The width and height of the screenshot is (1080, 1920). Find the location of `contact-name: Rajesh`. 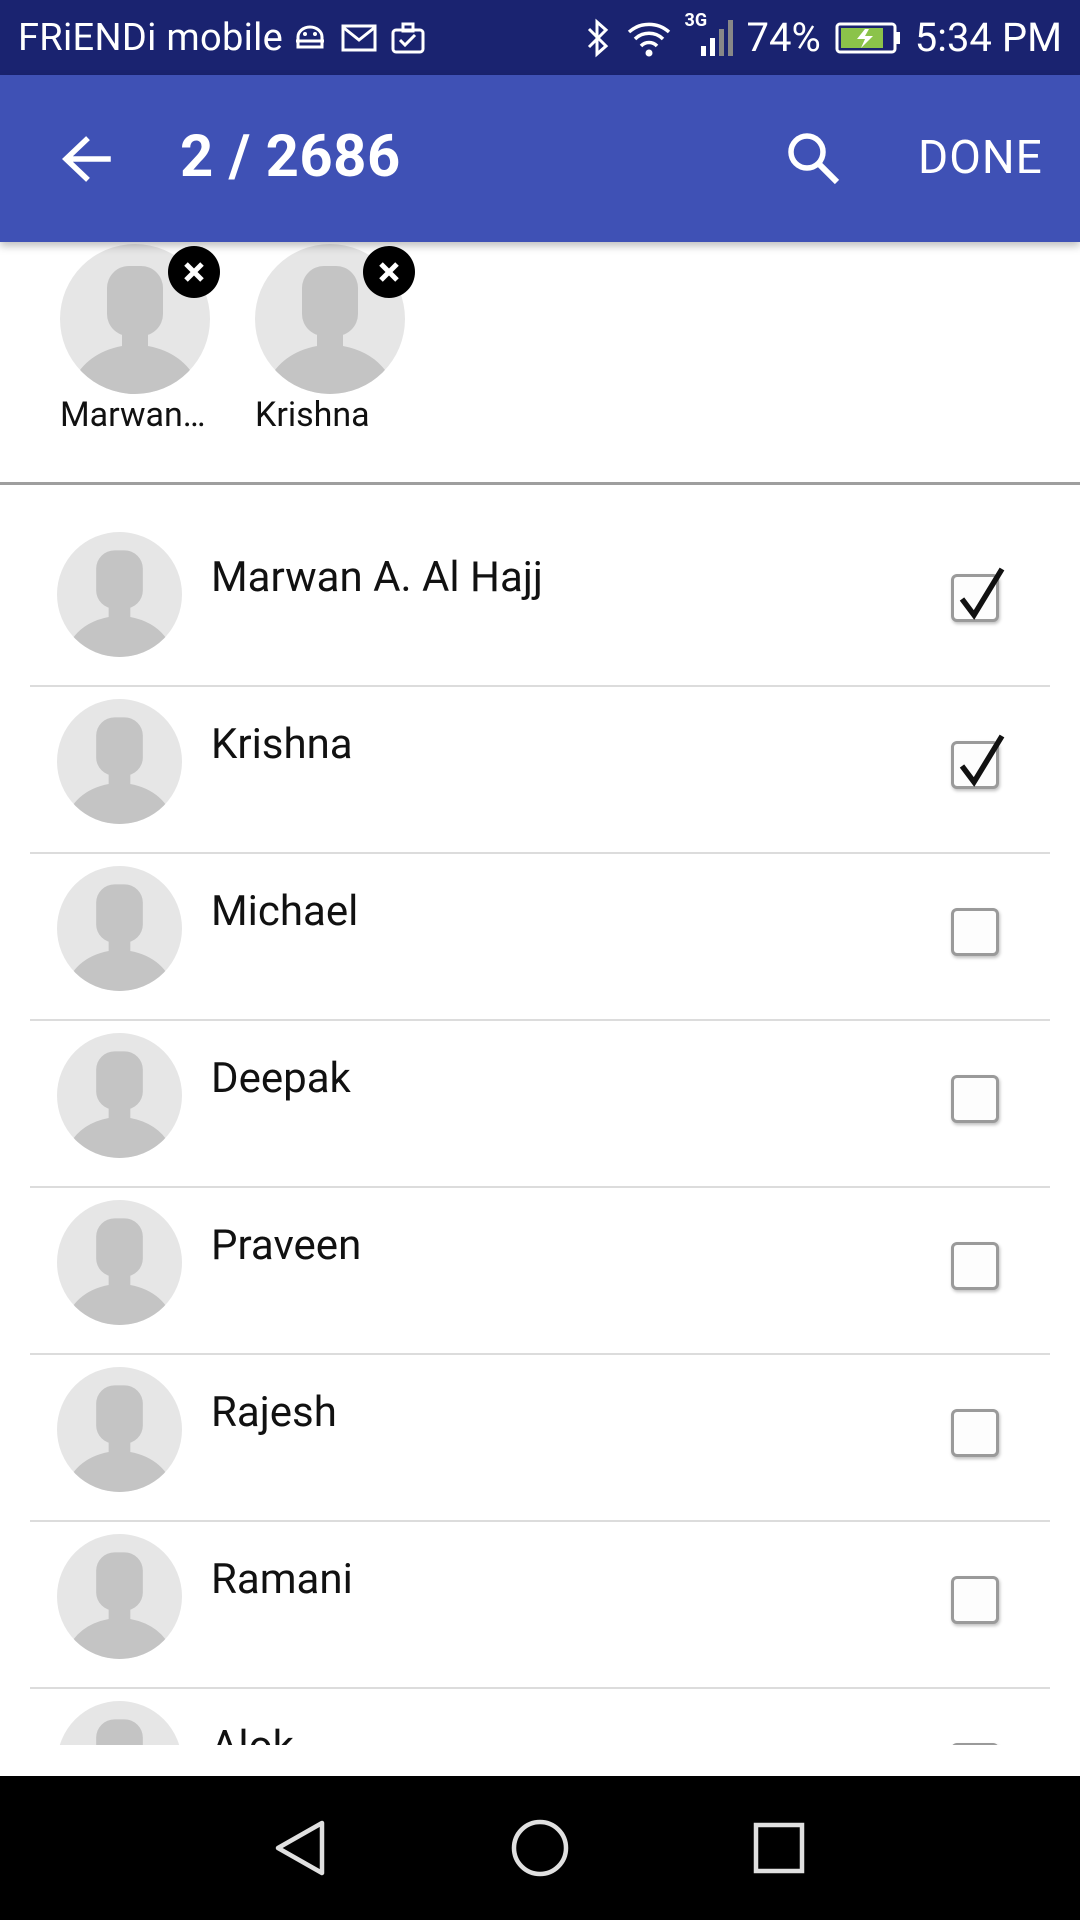

contact-name: Rajesh is located at coordinates (274, 1412).